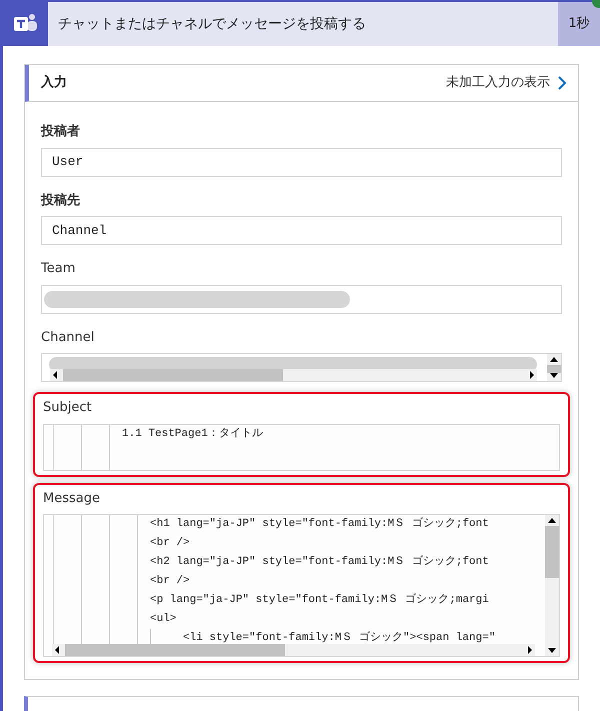 The height and width of the screenshot is (711, 600). What do you see at coordinates (301, 83) in the screenshot?
I see `card-header: 入力 未加工入力の表示` at bounding box center [301, 83].